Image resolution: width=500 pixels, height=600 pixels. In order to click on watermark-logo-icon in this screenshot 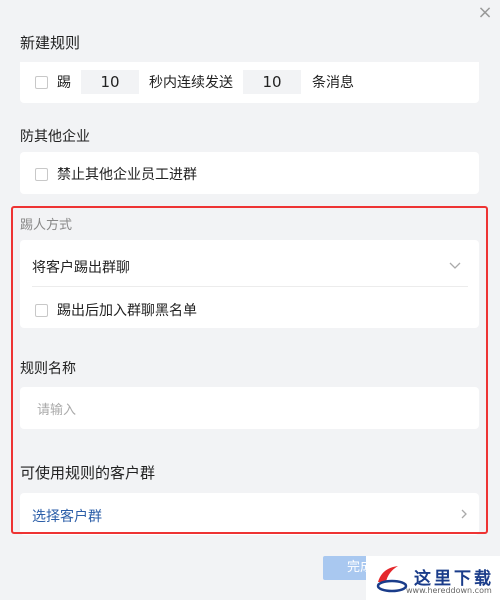, I will do `click(392, 579)`.